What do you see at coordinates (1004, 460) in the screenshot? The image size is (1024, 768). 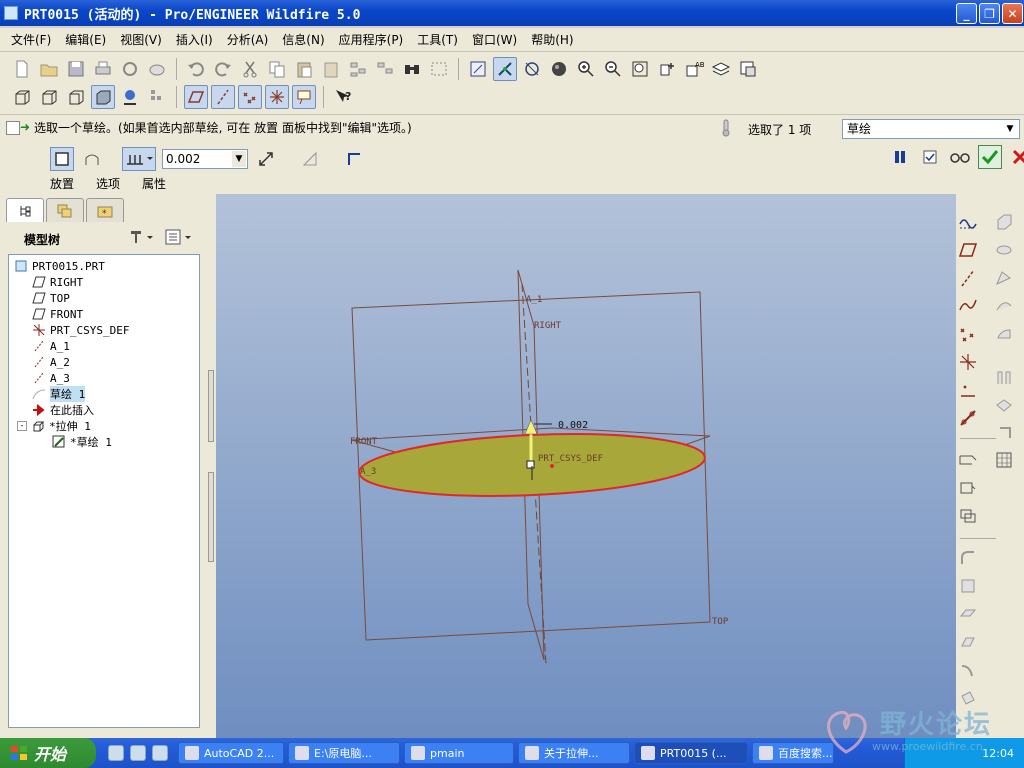 I see `boundary-blend-icon` at bounding box center [1004, 460].